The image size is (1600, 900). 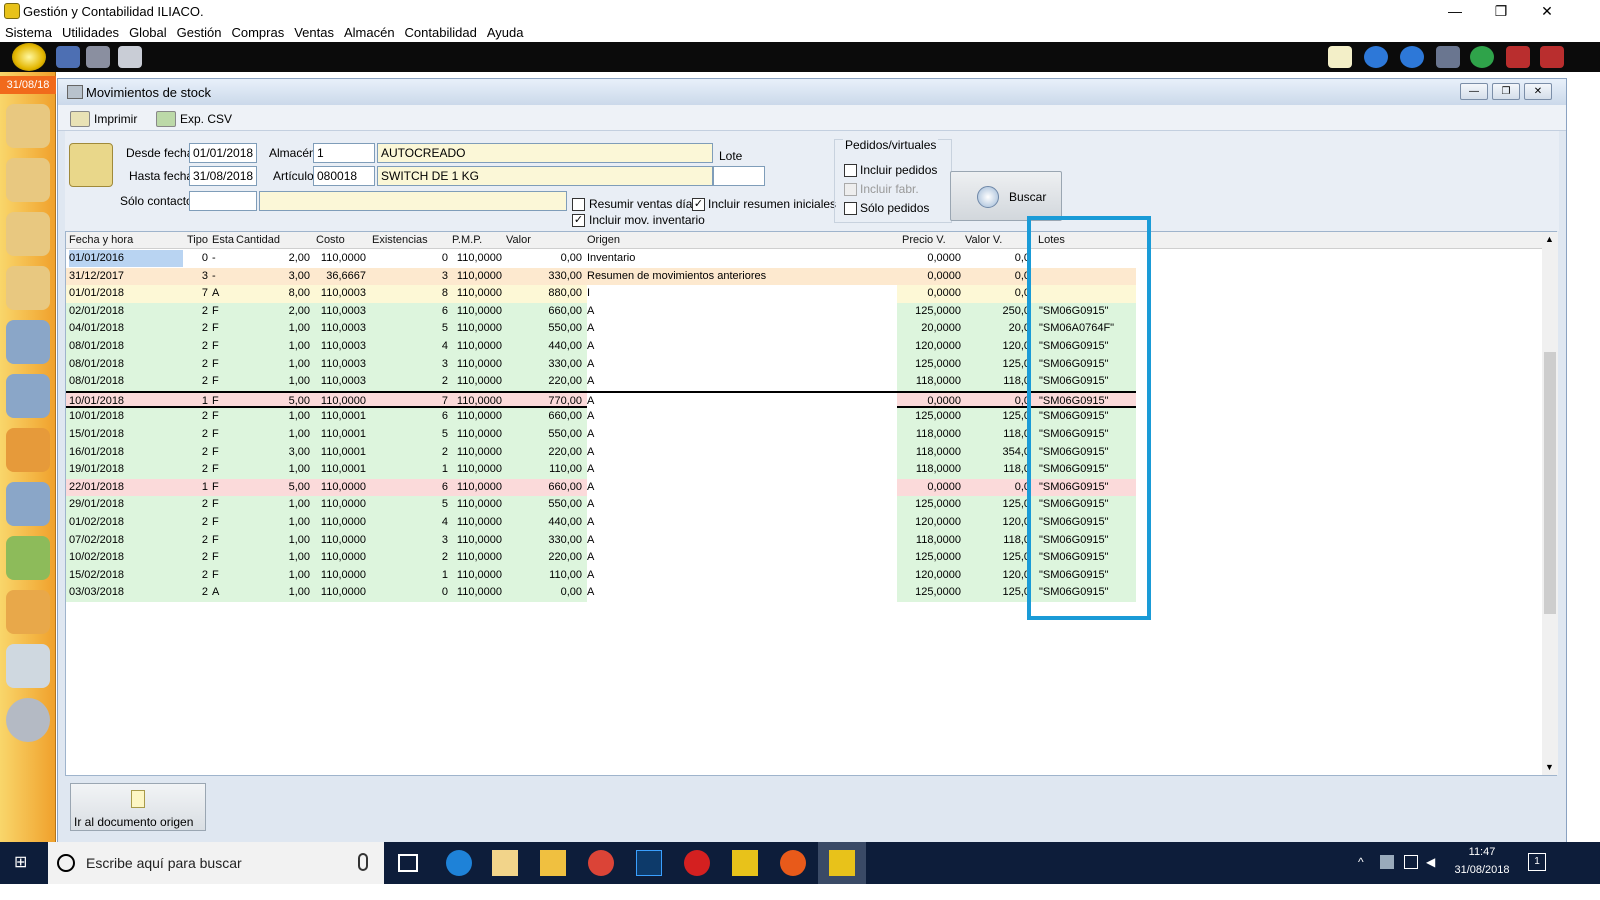 What do you see at coordinates (28, 234) in the screenshot?
I see `provider-icon` at bounding box center [28, 234].